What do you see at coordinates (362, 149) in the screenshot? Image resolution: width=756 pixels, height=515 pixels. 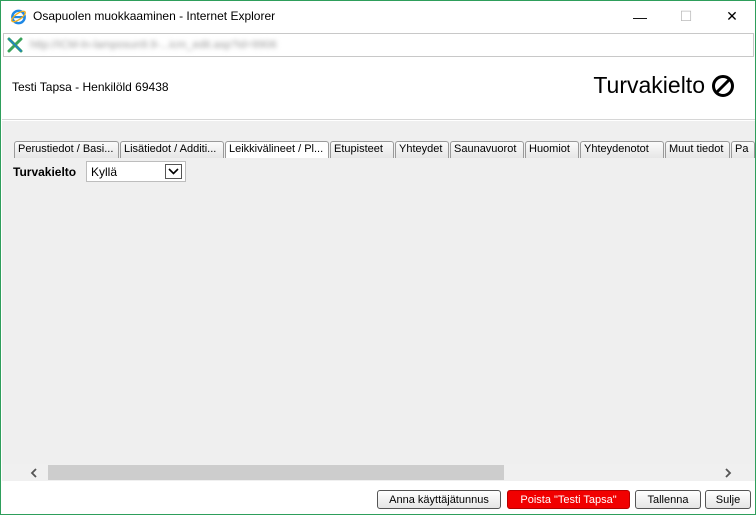 I see `tab-4: Etupisteet` at bounding box center [362, 149].